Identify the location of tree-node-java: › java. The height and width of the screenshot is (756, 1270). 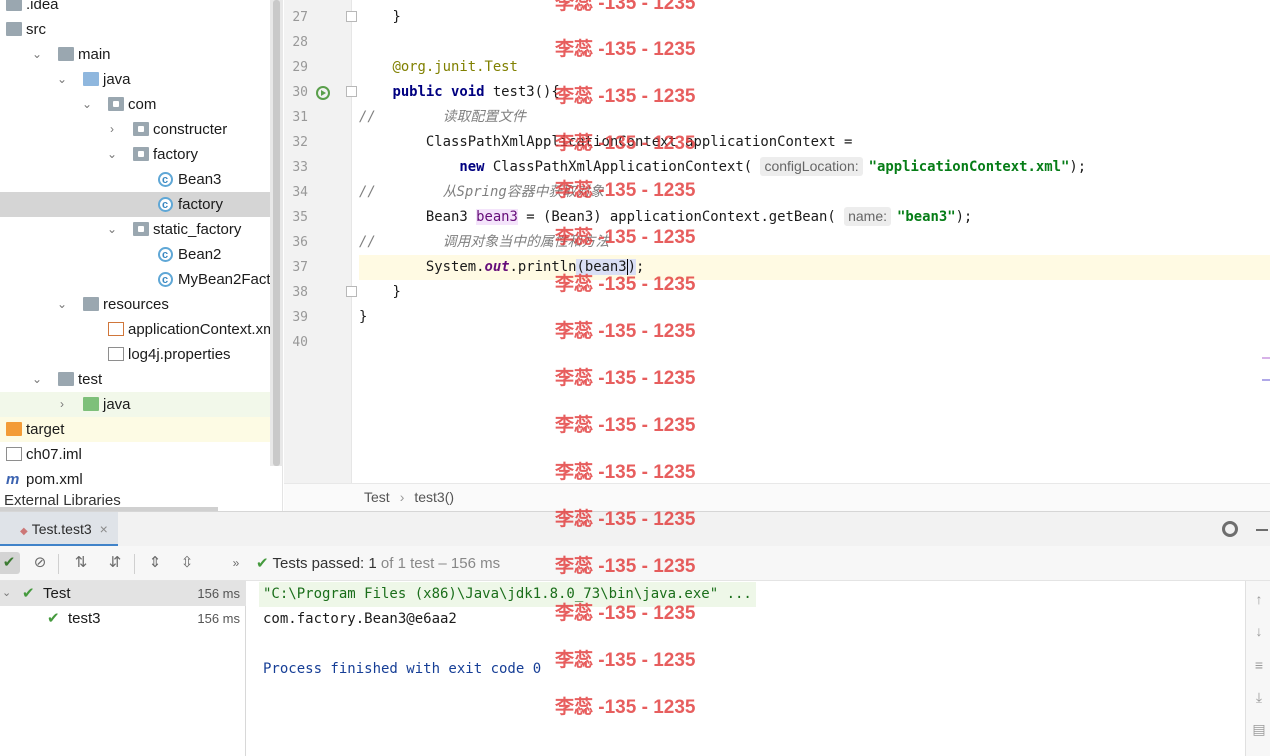
(135, 404).